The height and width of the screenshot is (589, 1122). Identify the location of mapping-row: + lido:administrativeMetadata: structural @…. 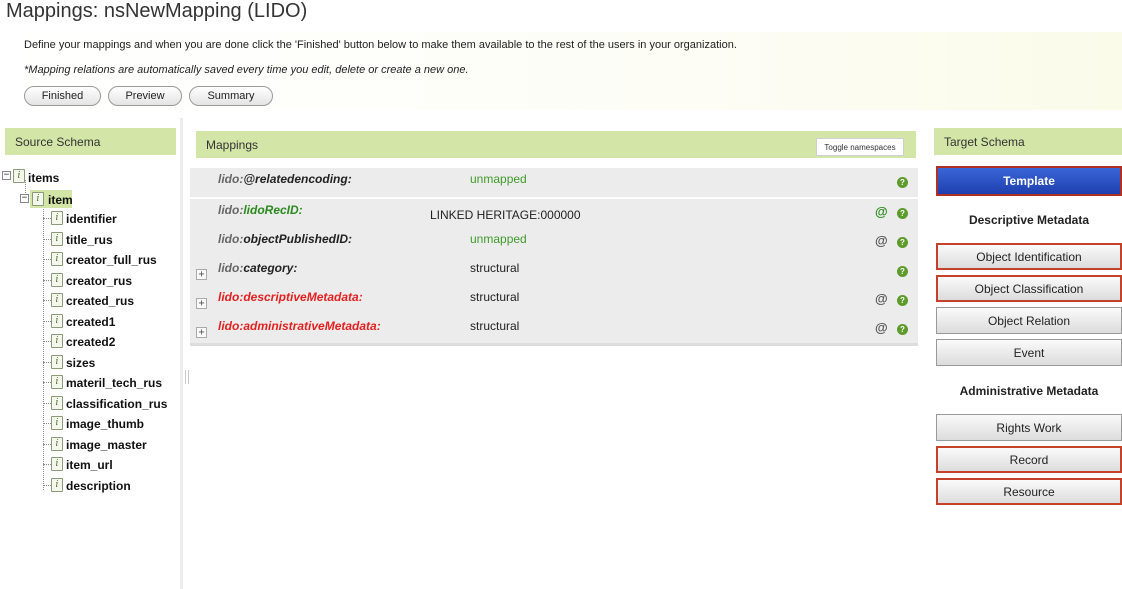
(554, 330).